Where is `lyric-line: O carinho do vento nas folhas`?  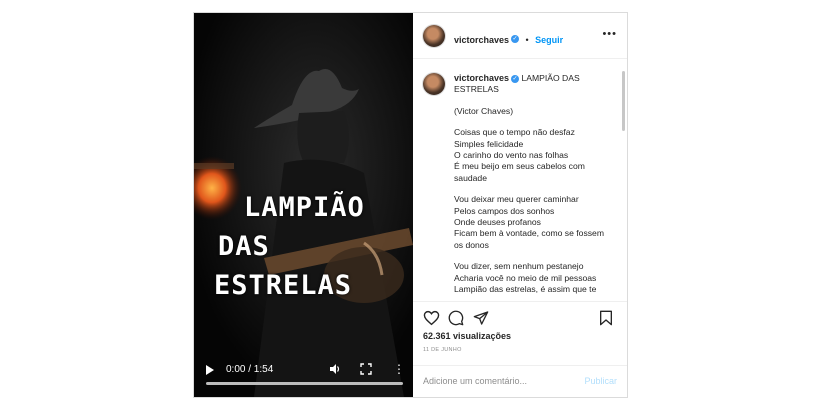 lyric-line: O carinho do vento nas folhas is located at coordinates (511, 155).